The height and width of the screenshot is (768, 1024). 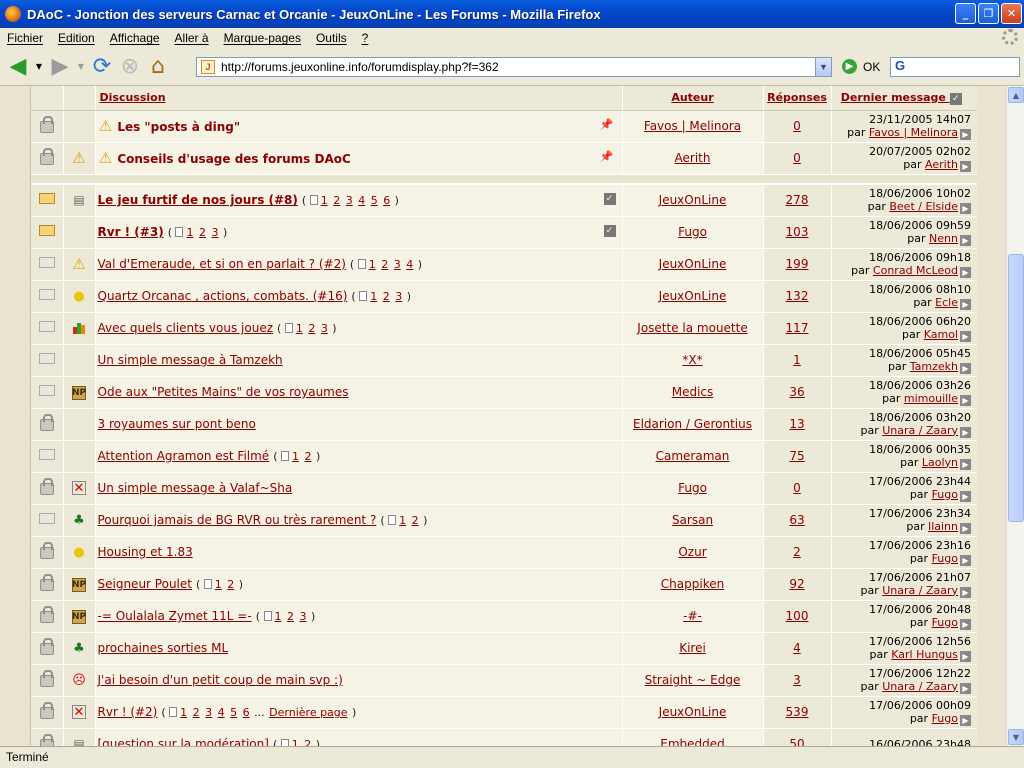 I want to click on page-link: 5, so click(x=374, y=200).